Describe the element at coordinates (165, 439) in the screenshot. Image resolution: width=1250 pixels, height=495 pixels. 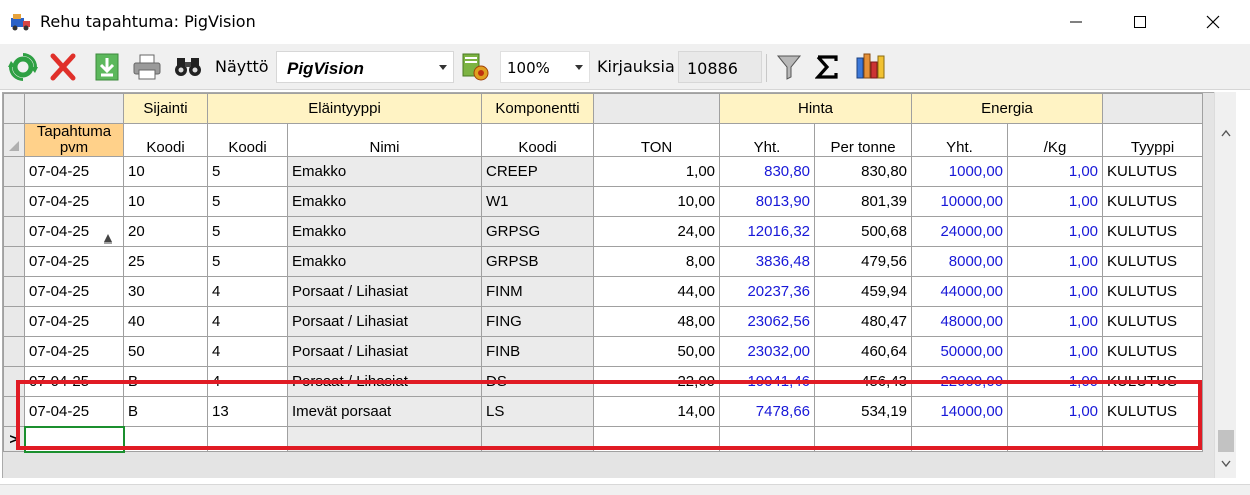
I see `new-cell-sijainti` at that location.